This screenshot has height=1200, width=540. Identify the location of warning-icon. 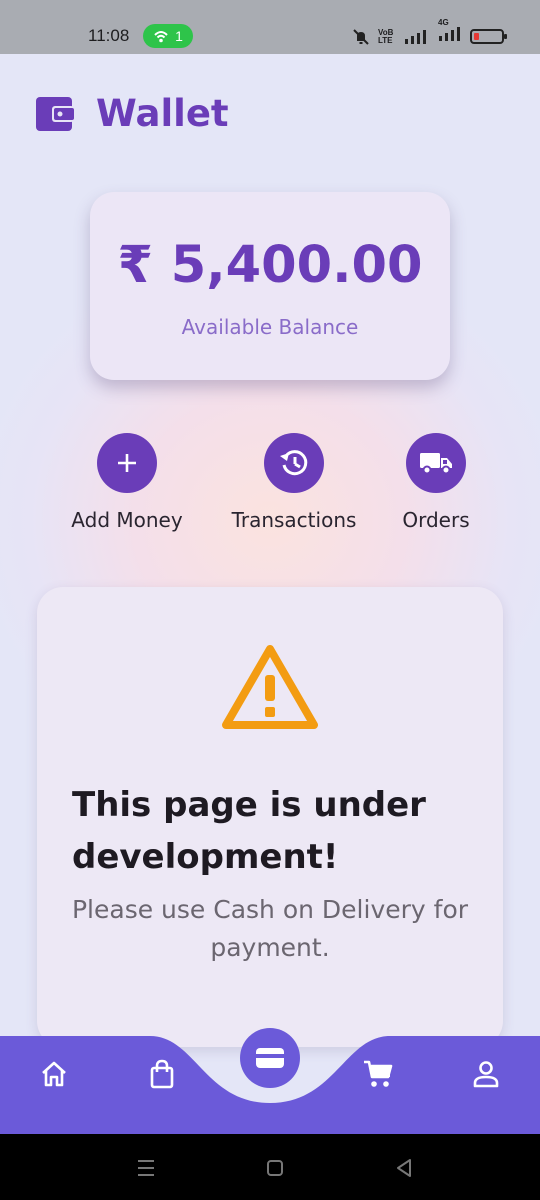
(270, 687).